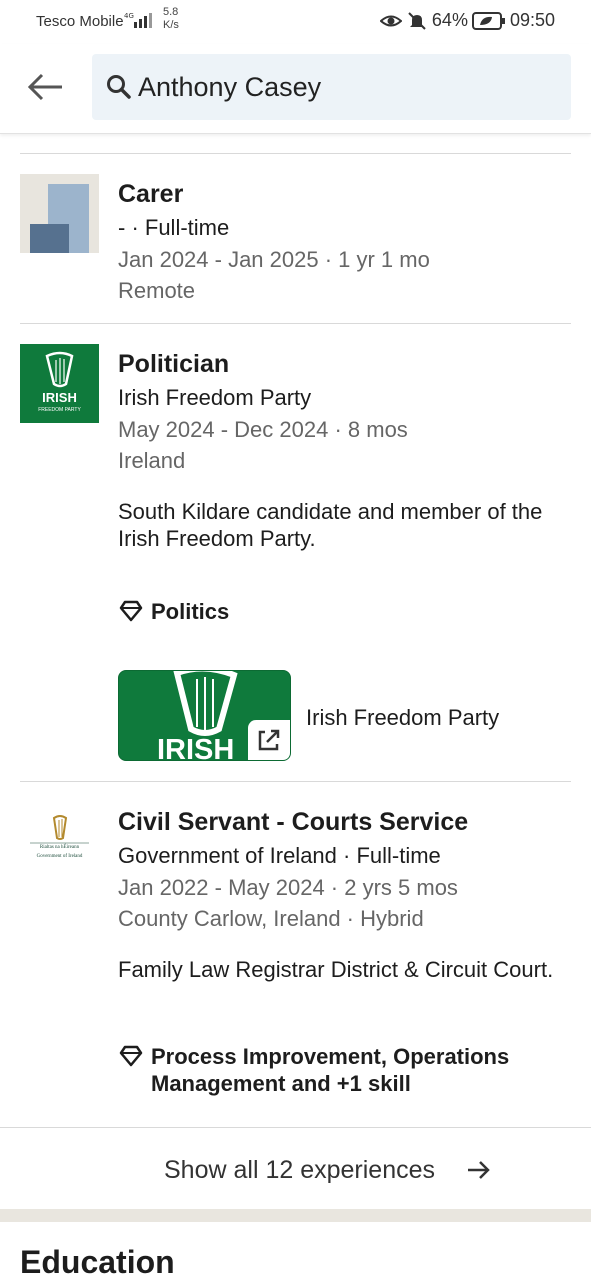 The height and width of the screenshot is (1280, 591). Describe the element at coordinates (59, 397) in the screenshot. I see `logo-text: IRISH` at that location.